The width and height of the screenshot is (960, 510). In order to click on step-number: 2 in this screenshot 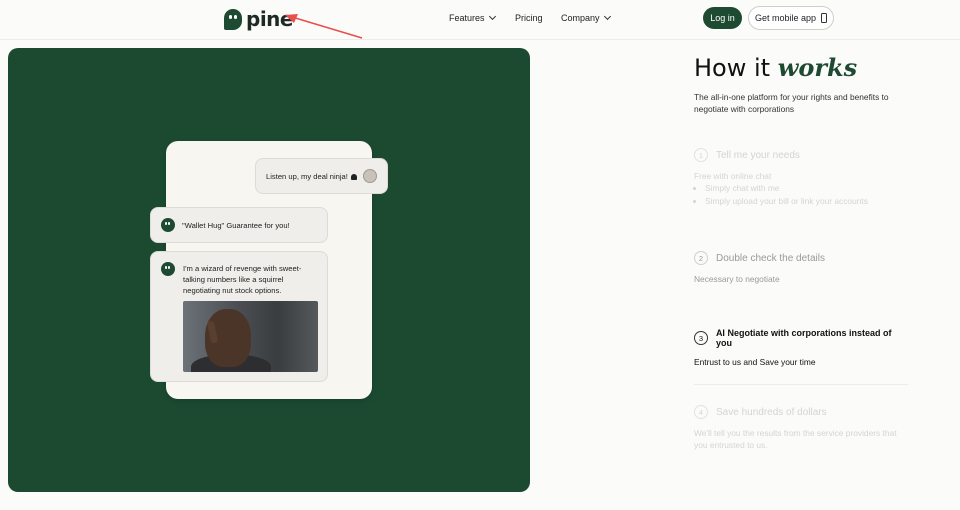, I will do `click(701, 258)`.